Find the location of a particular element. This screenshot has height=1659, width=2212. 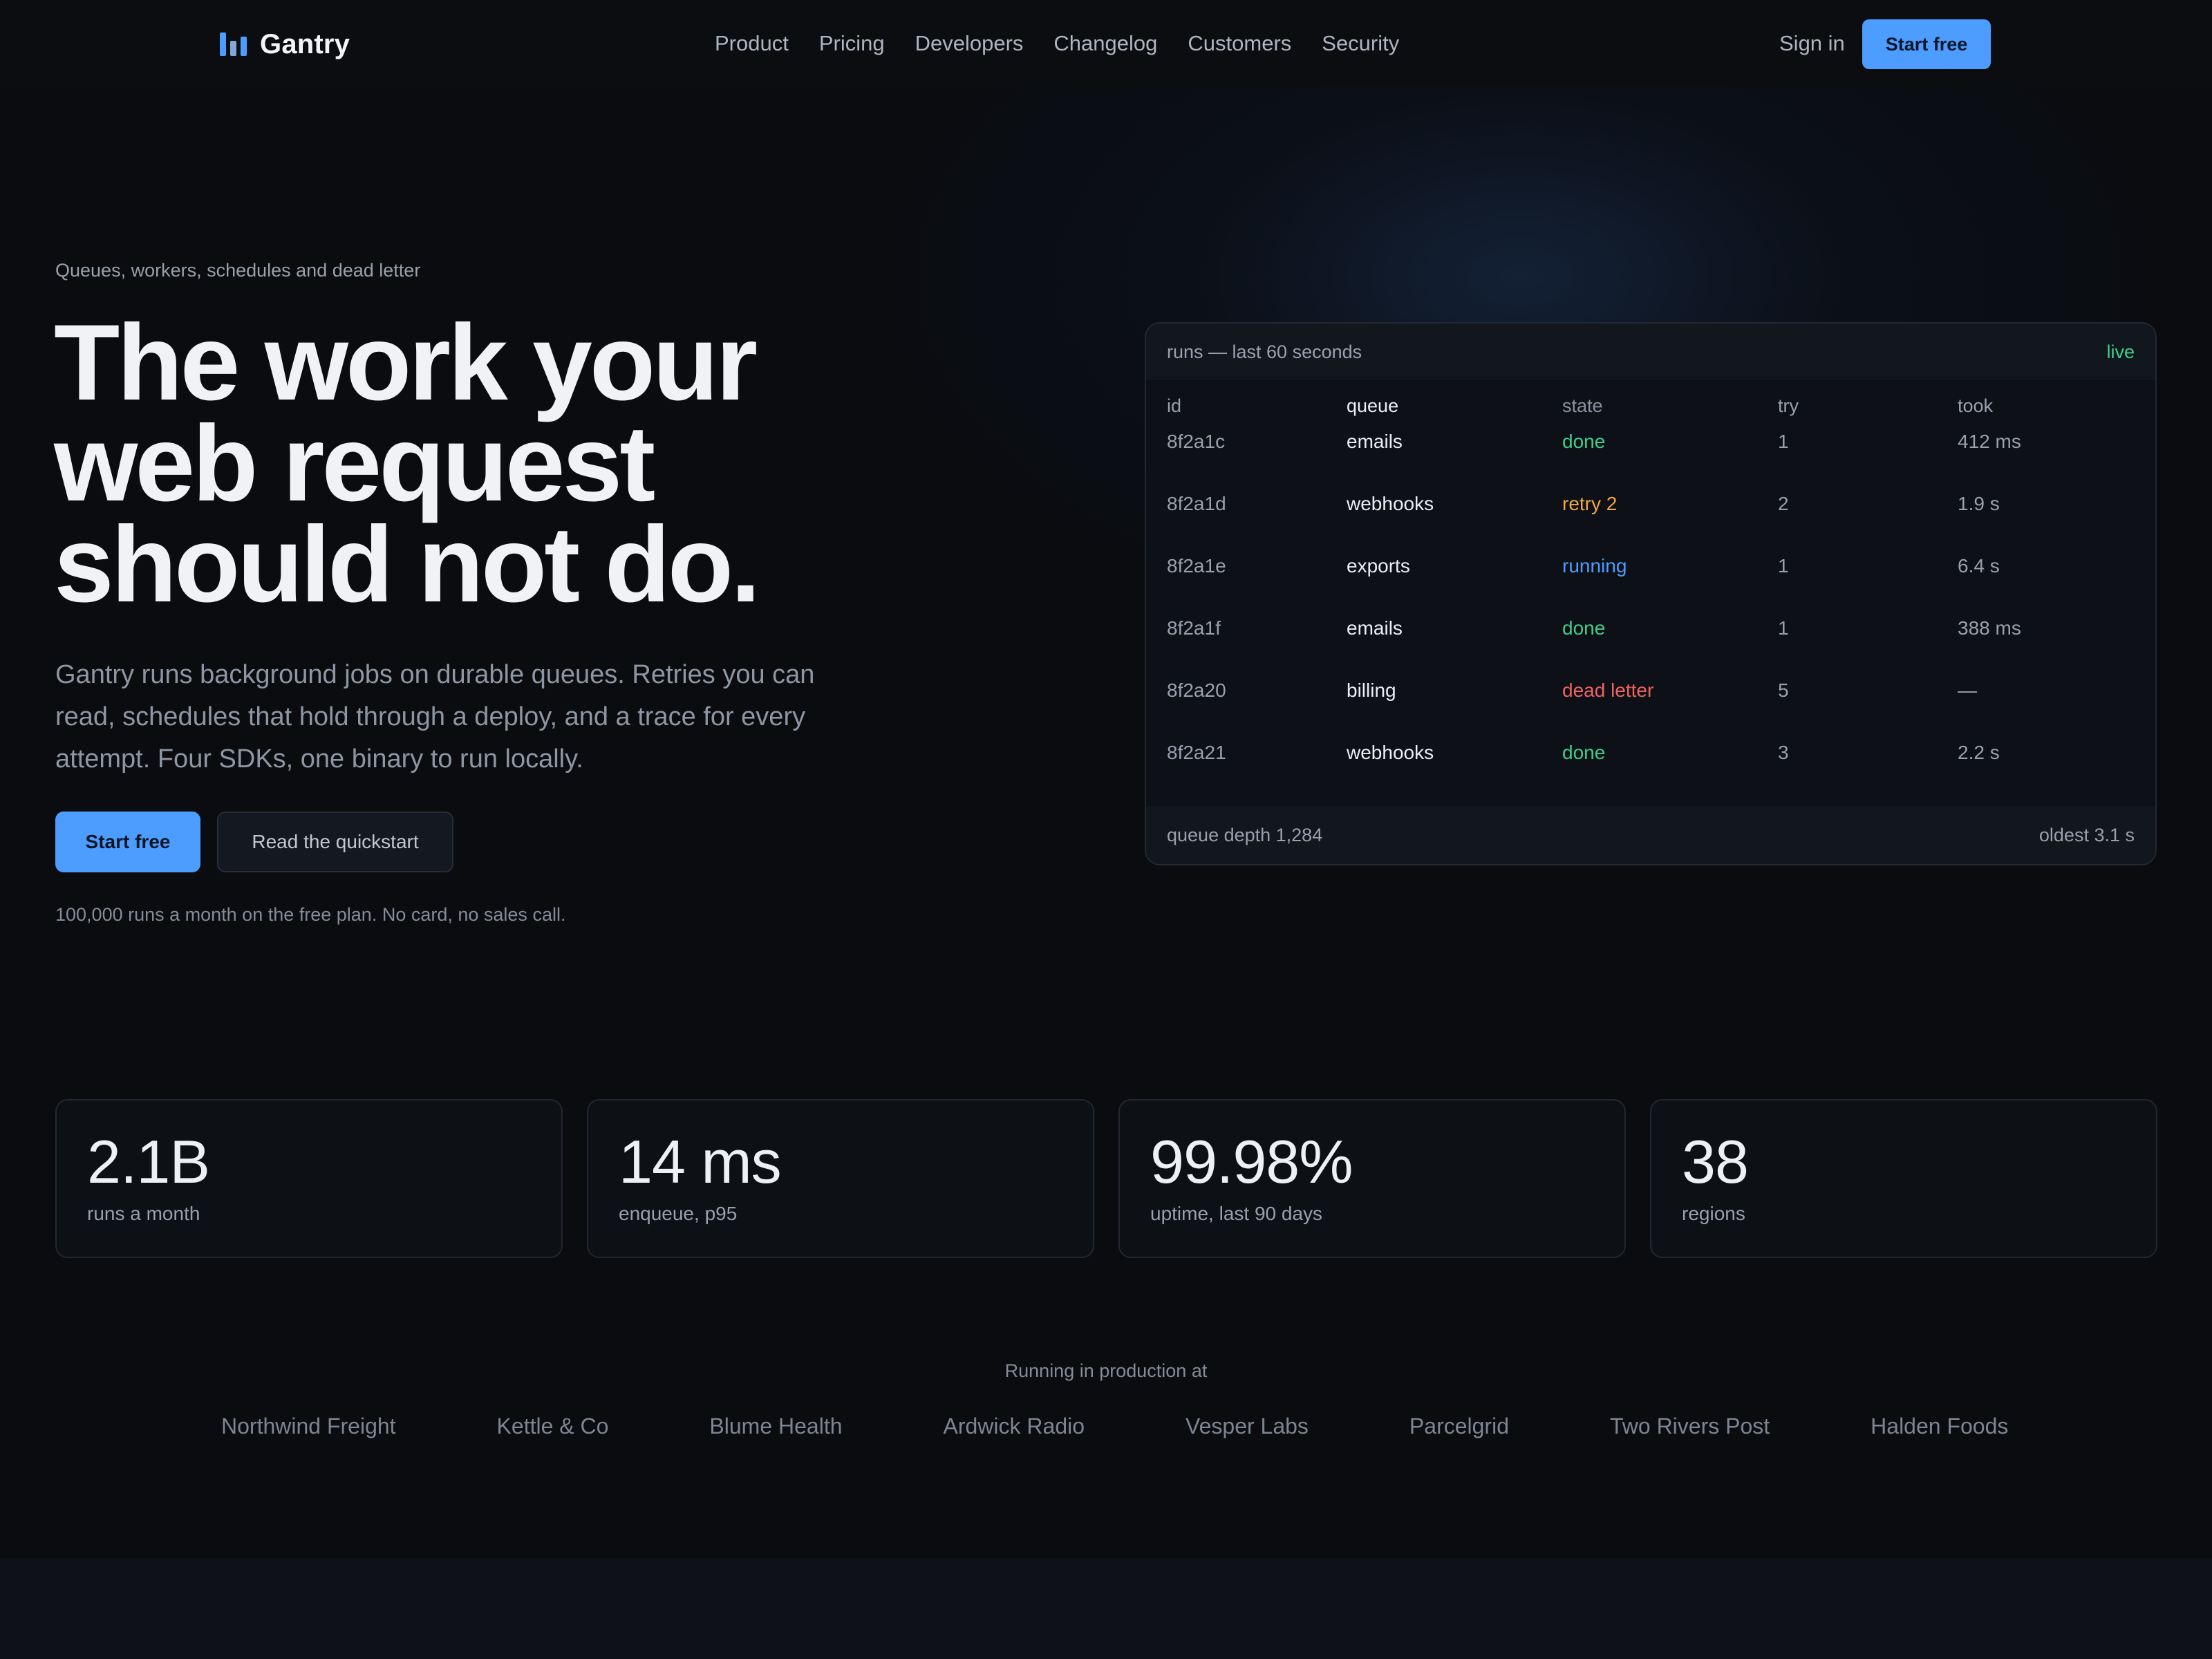

nav-link-changelog: Changelog is located at coordinates (1105, 43).